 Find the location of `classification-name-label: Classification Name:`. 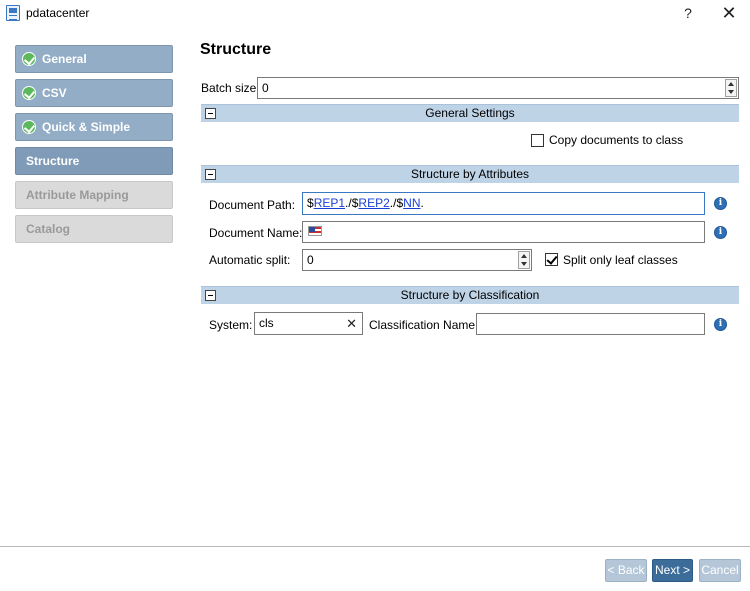

classification-name-label: Classification Name: is located at coordinates (424, 325).